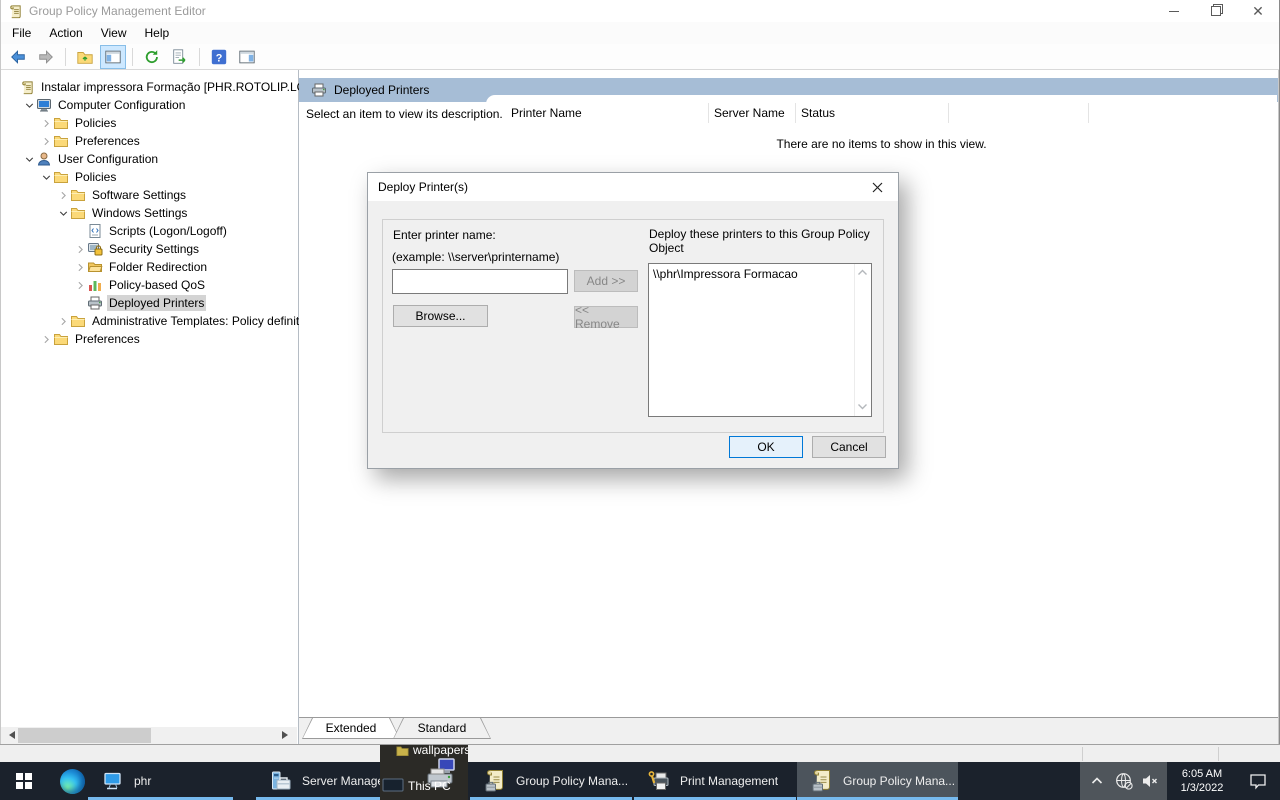 The image size is (1280, 800). Describe the element at coordinates (149, 285) in the screenshot. I see `tree-item: Policy-based QoS` at that location.